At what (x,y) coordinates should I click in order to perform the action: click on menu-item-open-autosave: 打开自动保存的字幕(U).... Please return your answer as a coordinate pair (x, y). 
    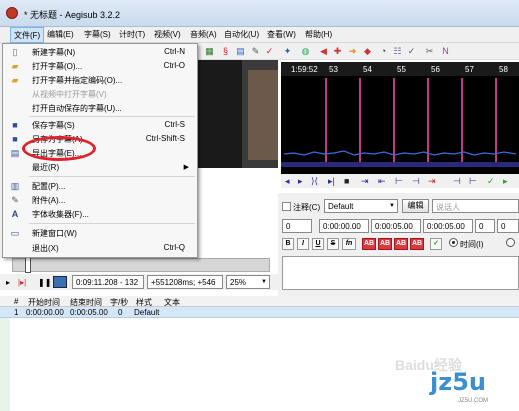
    Looking at the image, I should click on (100, 108).